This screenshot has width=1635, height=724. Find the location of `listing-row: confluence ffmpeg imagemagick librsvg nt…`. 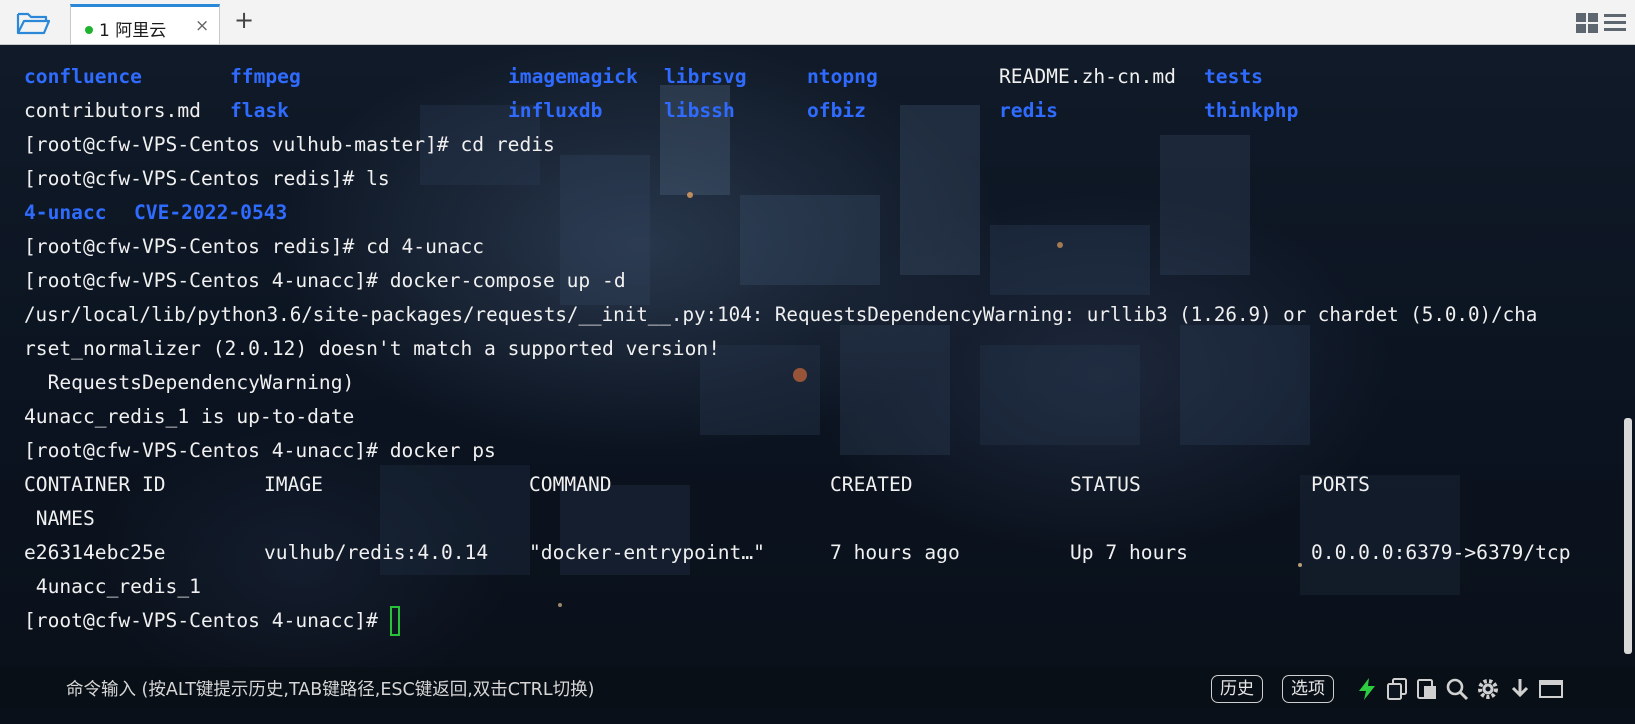

listing-row: confluence ffmpeg imagemagick librsvg nt… is located at coordinates (674, 77).